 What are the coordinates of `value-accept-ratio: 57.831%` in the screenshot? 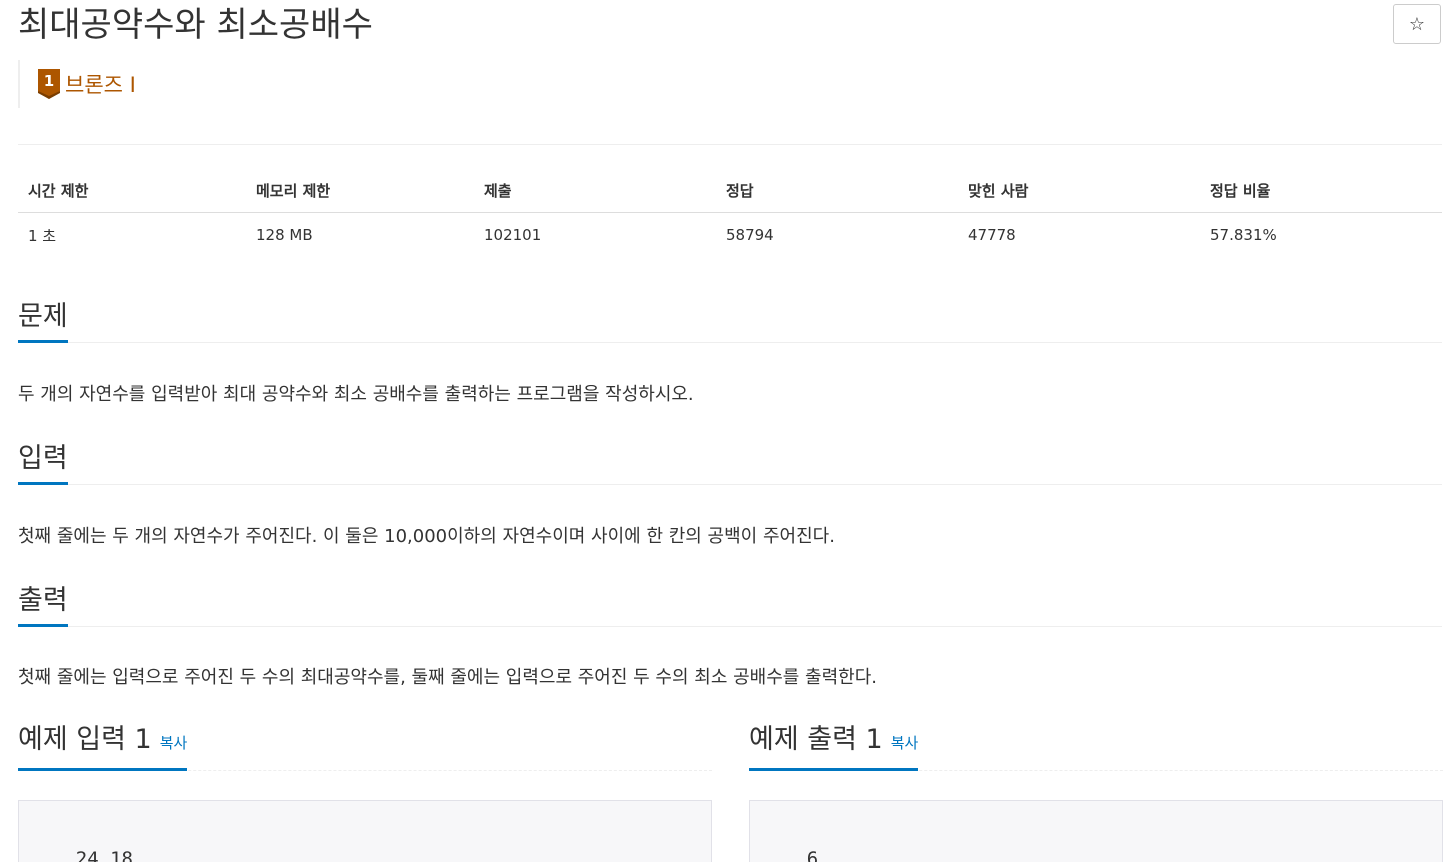 It's located at (1243, 235).